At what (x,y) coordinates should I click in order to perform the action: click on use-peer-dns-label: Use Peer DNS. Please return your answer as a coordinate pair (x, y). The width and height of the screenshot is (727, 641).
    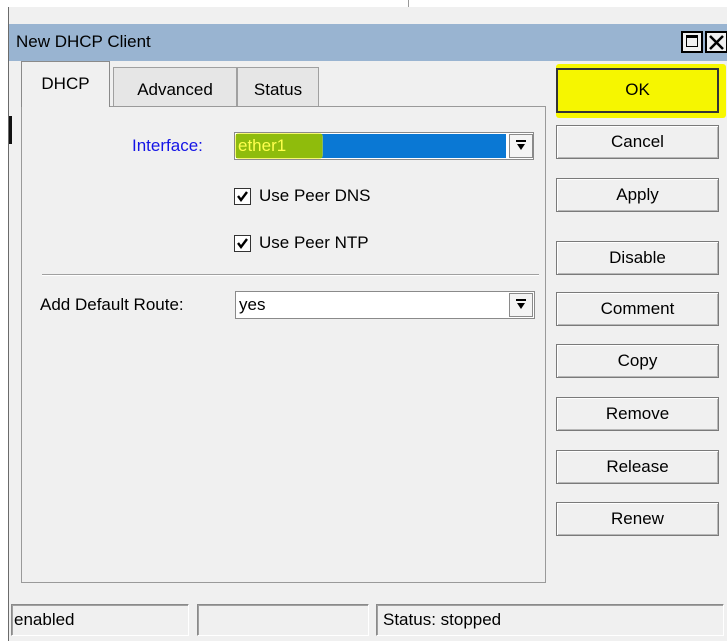
    Looking at the image, I should click on (315, 195).